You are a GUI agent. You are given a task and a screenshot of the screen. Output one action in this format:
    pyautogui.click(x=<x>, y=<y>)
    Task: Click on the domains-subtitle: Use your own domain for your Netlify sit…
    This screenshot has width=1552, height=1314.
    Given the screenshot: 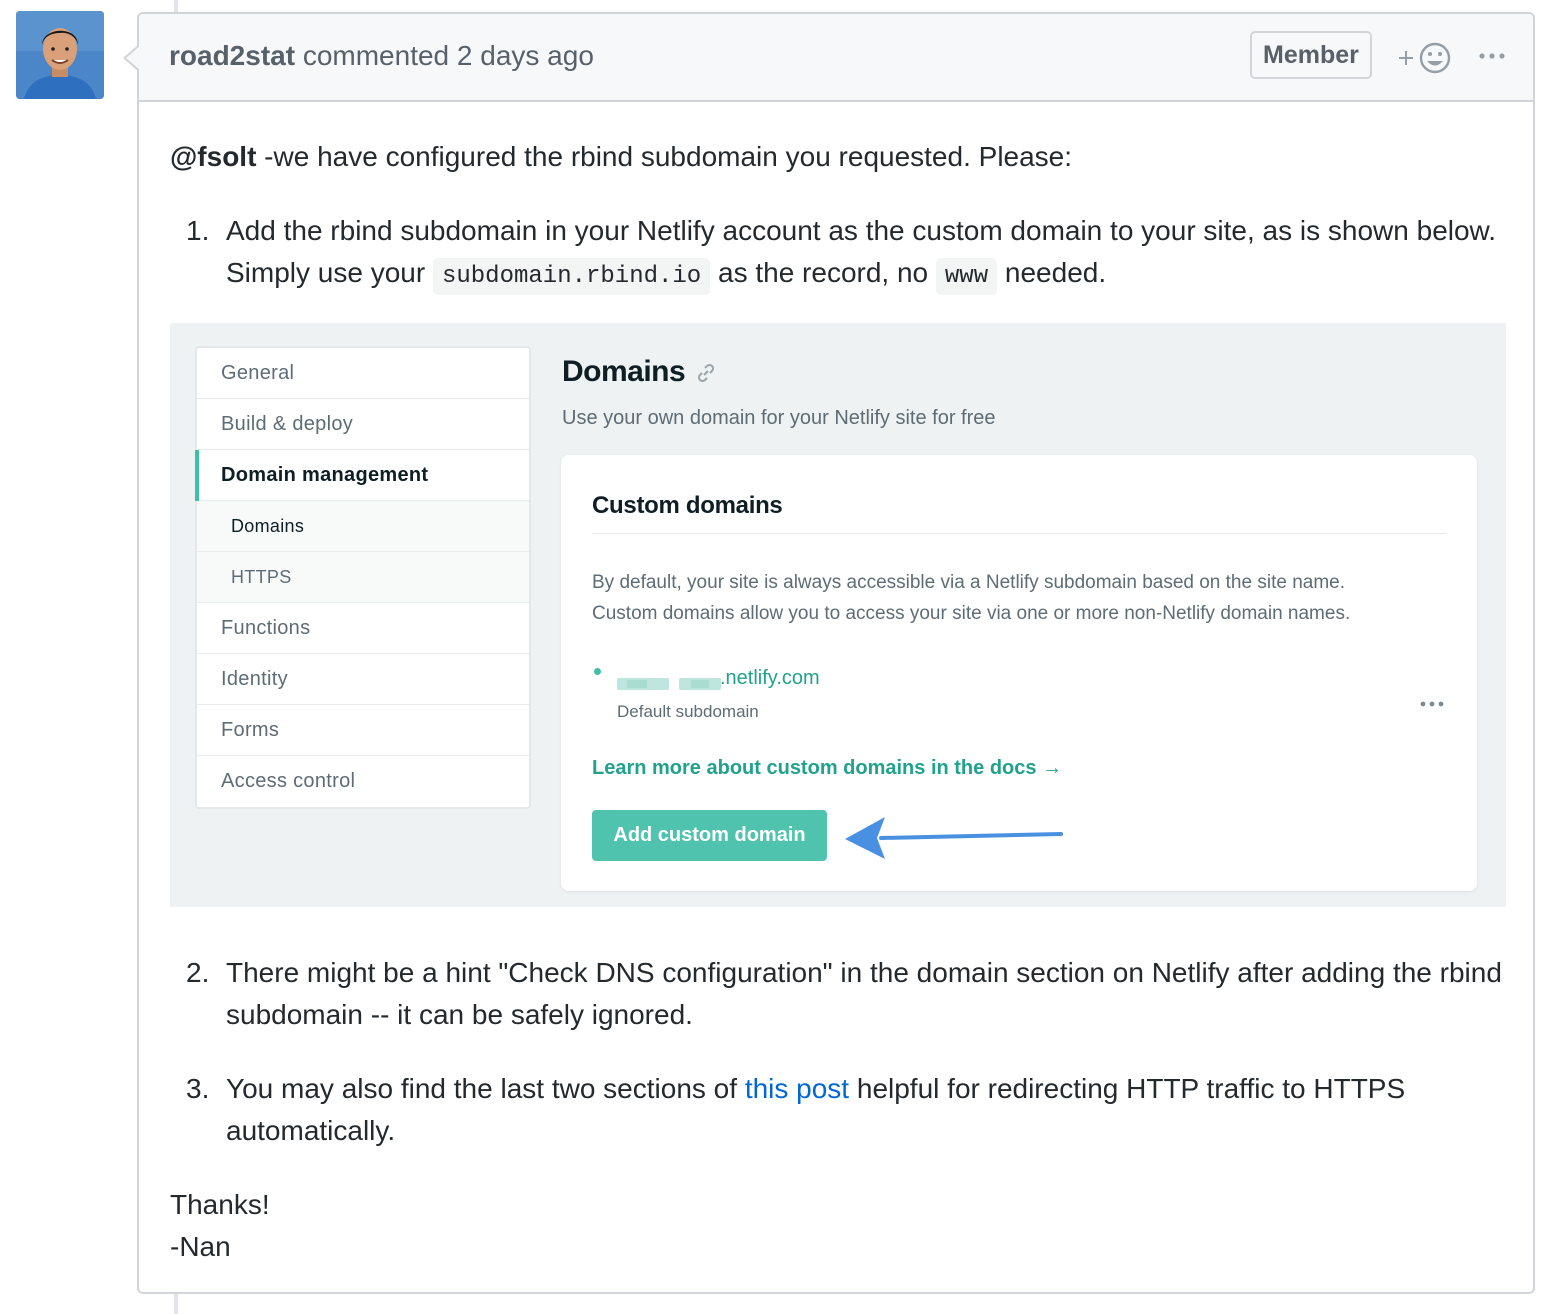 What is the action you would take?
    pyautogui.click(x=779, y=418)
    